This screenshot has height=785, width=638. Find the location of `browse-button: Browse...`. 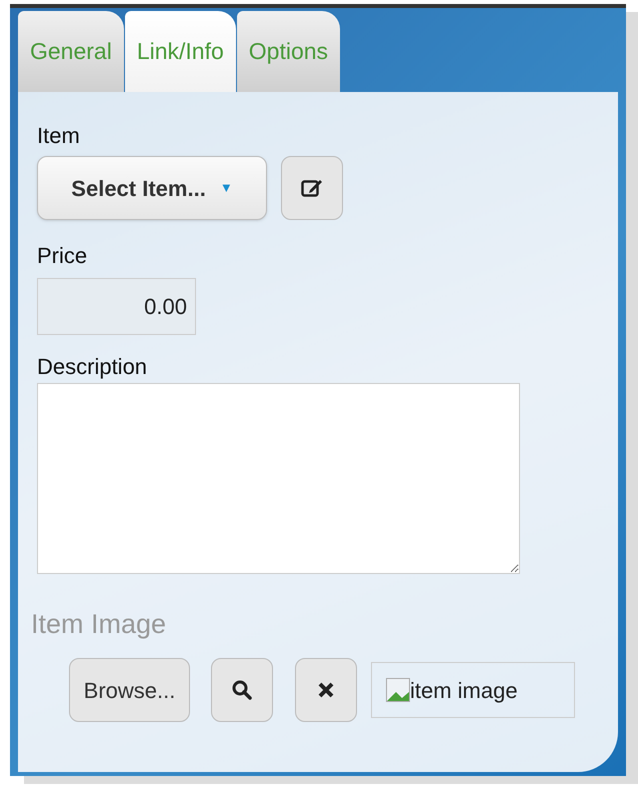

browse-button: Browse... is located at coordinates (129, 690).